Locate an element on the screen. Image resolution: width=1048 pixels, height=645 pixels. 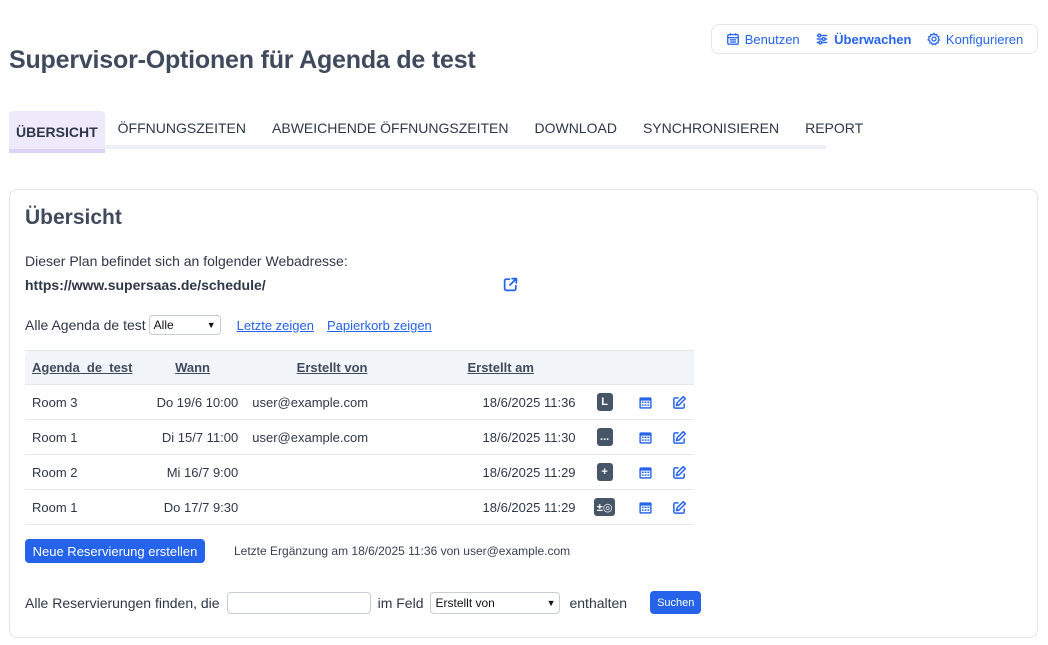
nav-use: Benutzen is located at coordinates (763, 39).